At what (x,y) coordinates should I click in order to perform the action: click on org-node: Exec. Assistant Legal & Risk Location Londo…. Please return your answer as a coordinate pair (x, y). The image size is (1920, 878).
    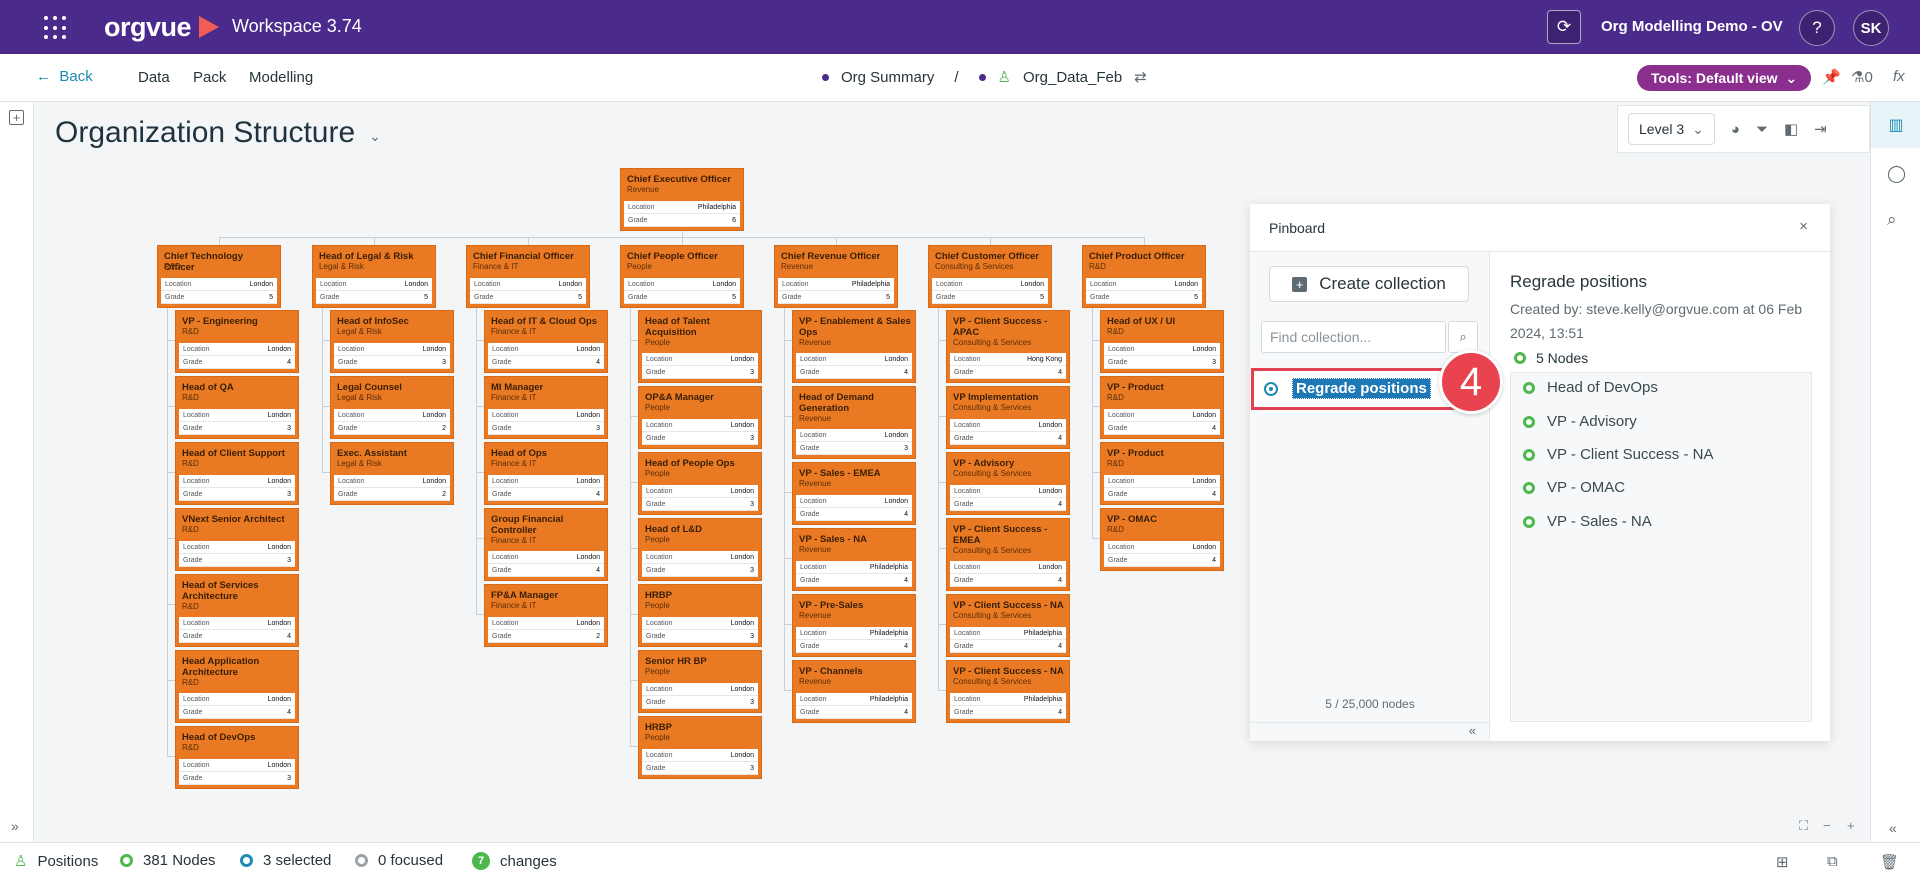
    Looking at the image, I should click on (392, 473).